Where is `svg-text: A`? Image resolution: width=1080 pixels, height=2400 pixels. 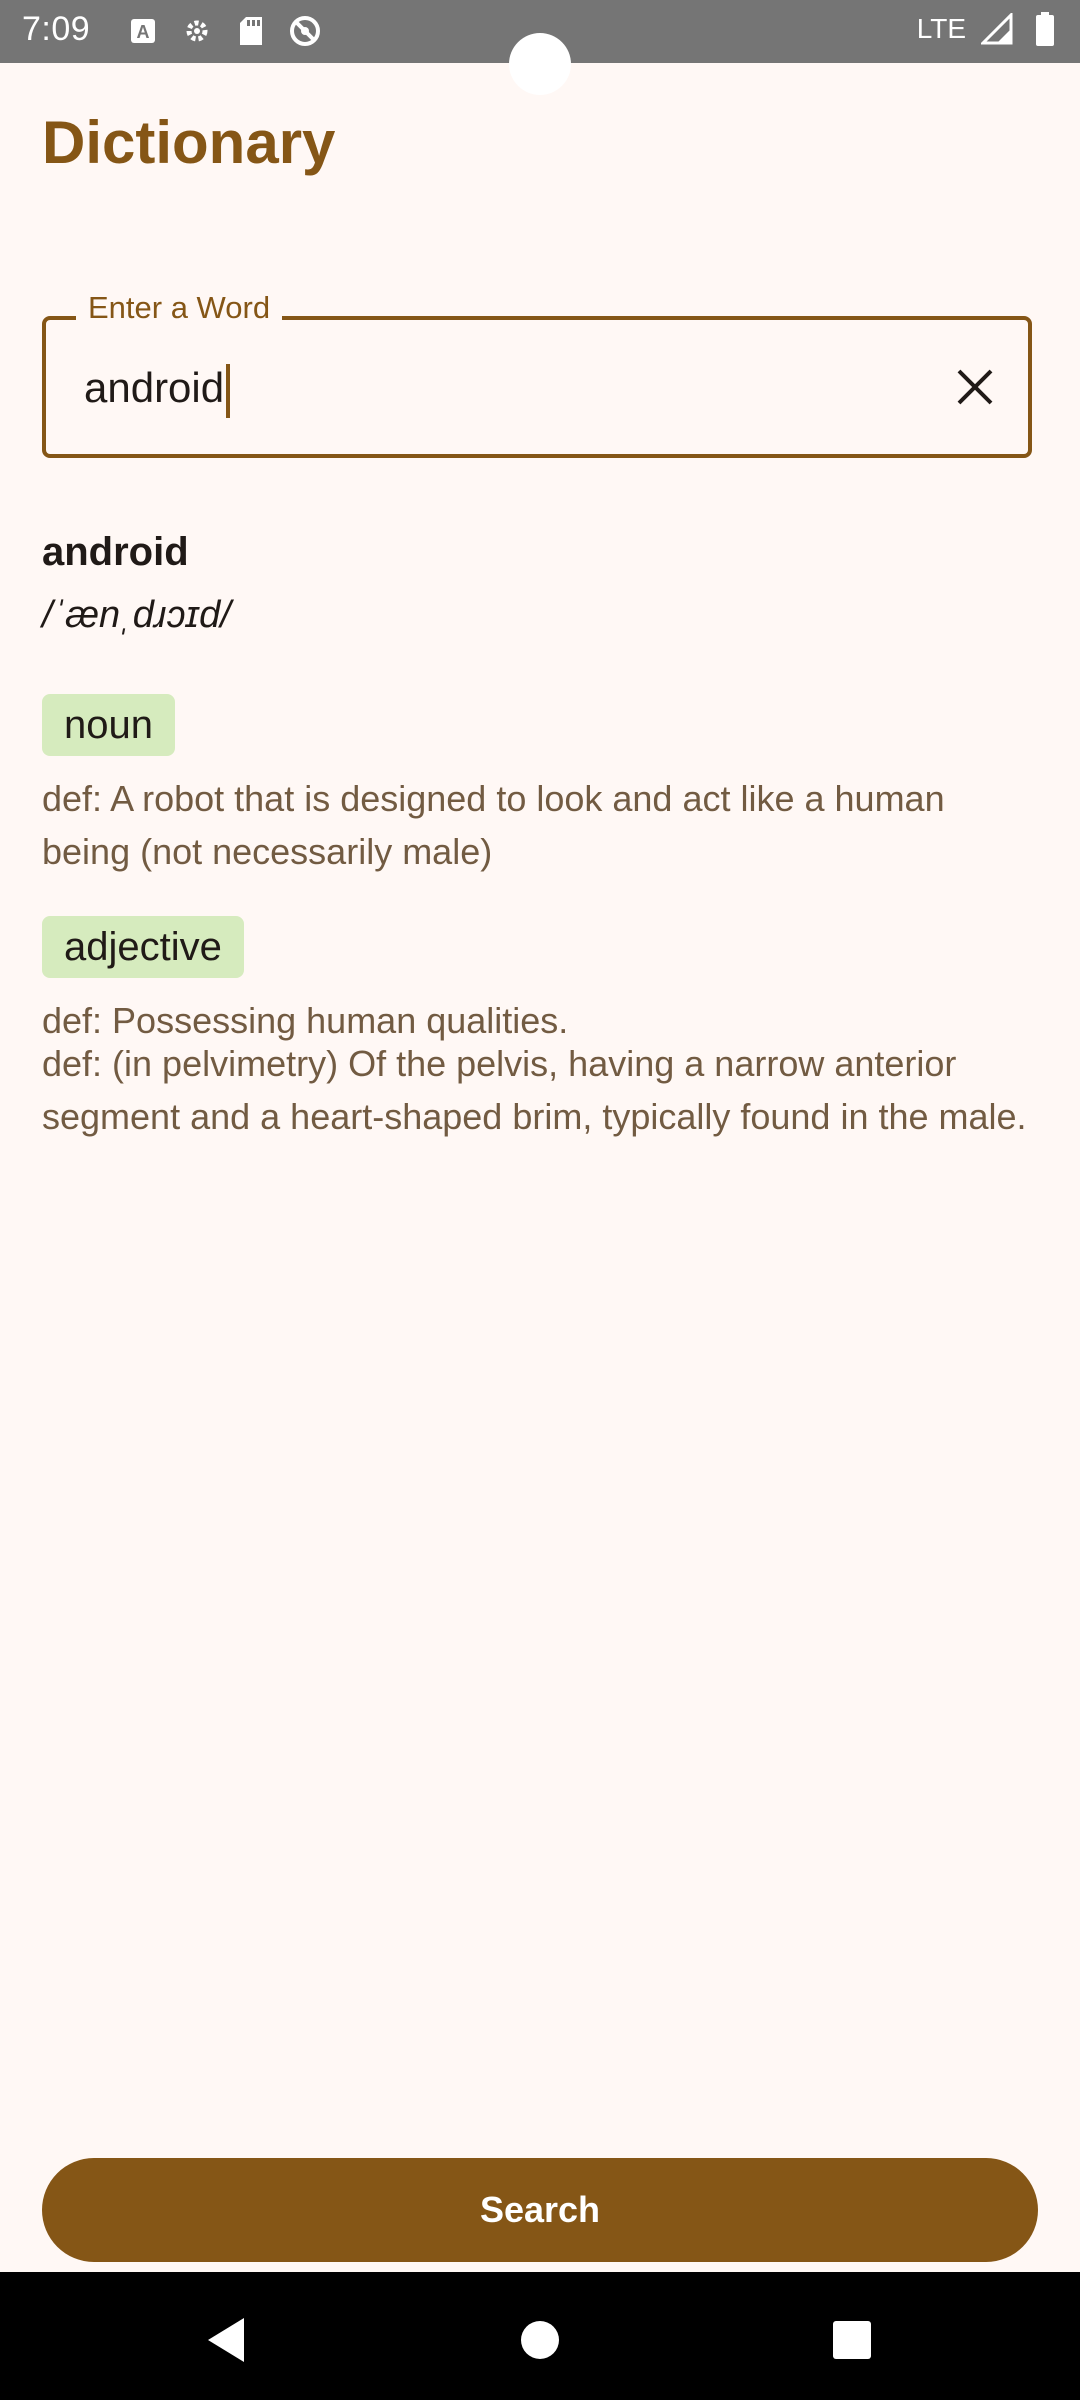 svg-text: A is located at coordinates (143, 32).